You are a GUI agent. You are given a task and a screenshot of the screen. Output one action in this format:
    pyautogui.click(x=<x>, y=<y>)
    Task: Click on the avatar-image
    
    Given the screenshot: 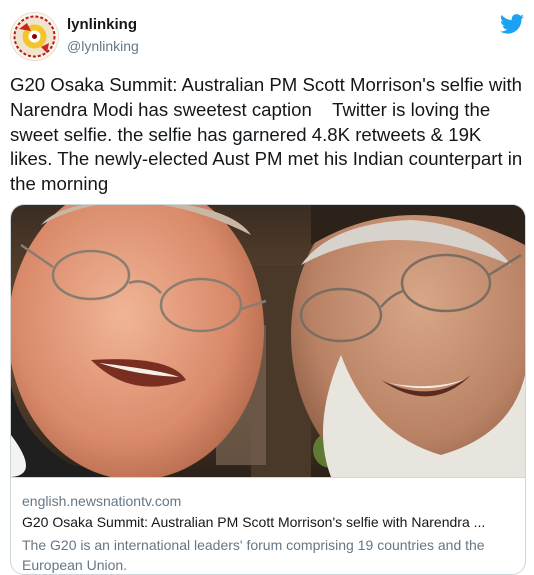 What is the action you would take?
    pyautogui.click(x=34, y=36)
    